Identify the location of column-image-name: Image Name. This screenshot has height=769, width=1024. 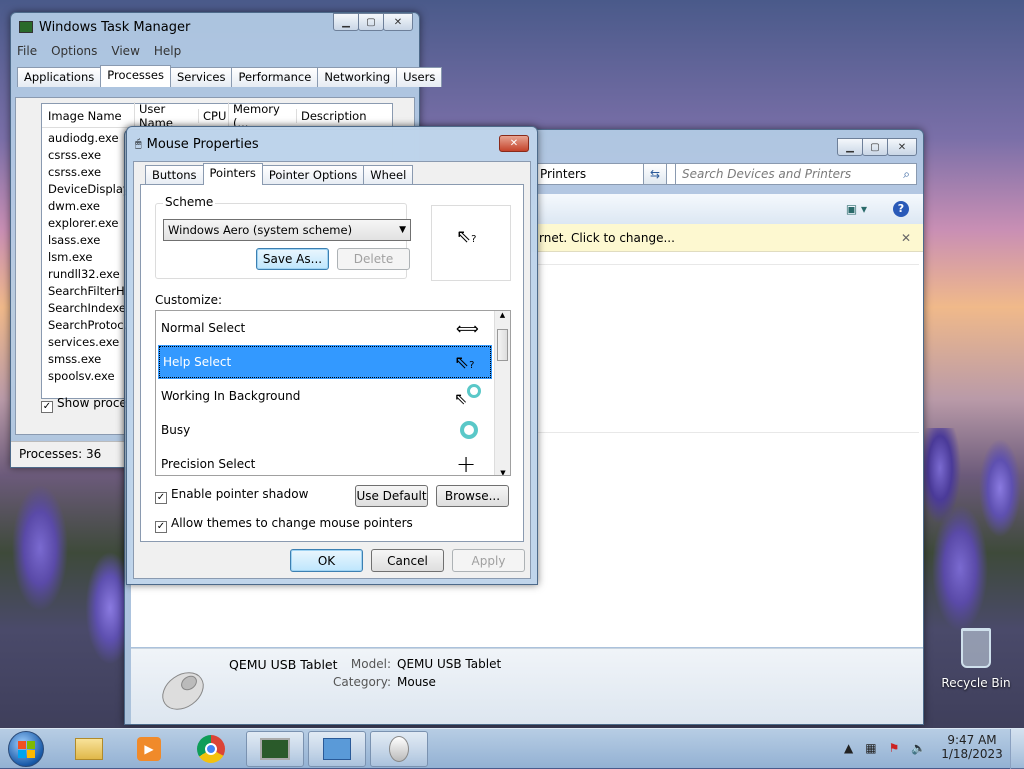
(88, 116).